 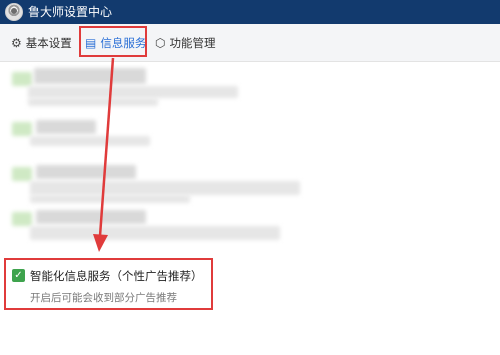 What do you see at coordinates (100, 243) in the screenshot?
I see `arrow-head` at bounding box center [100, 243].